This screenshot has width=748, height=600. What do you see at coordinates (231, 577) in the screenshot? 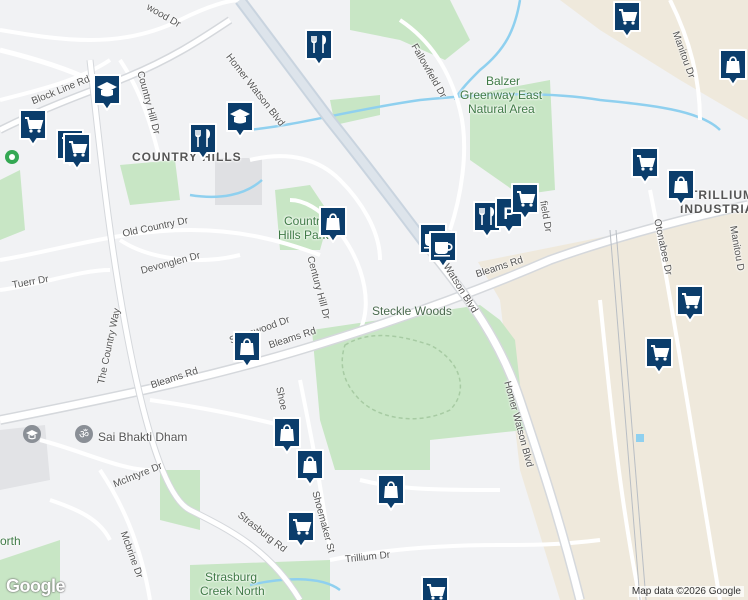
I see `label-strasburg-creek-line1: Strasburg` at bounding box center [231, 577].